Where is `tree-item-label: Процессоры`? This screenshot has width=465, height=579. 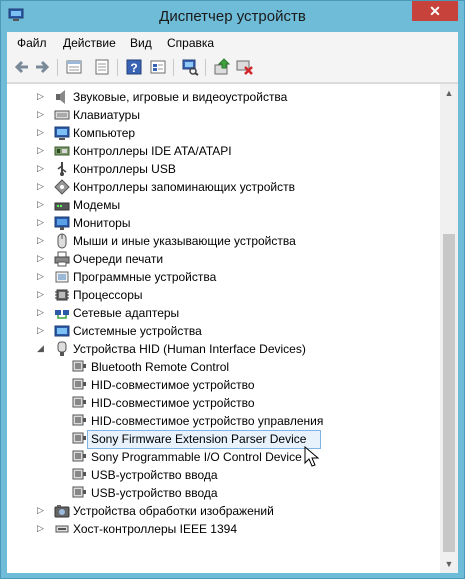 tree-item-label: Процессоры is located at coordinates (108, 295).